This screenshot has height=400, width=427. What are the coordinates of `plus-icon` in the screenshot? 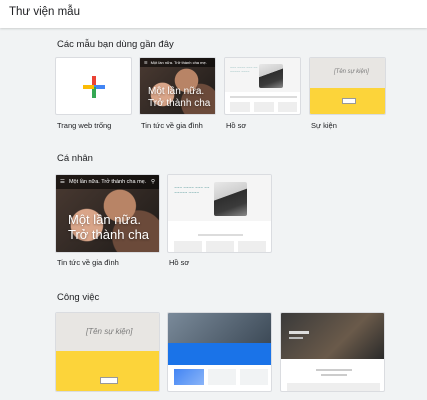 It's located at (94, 87).